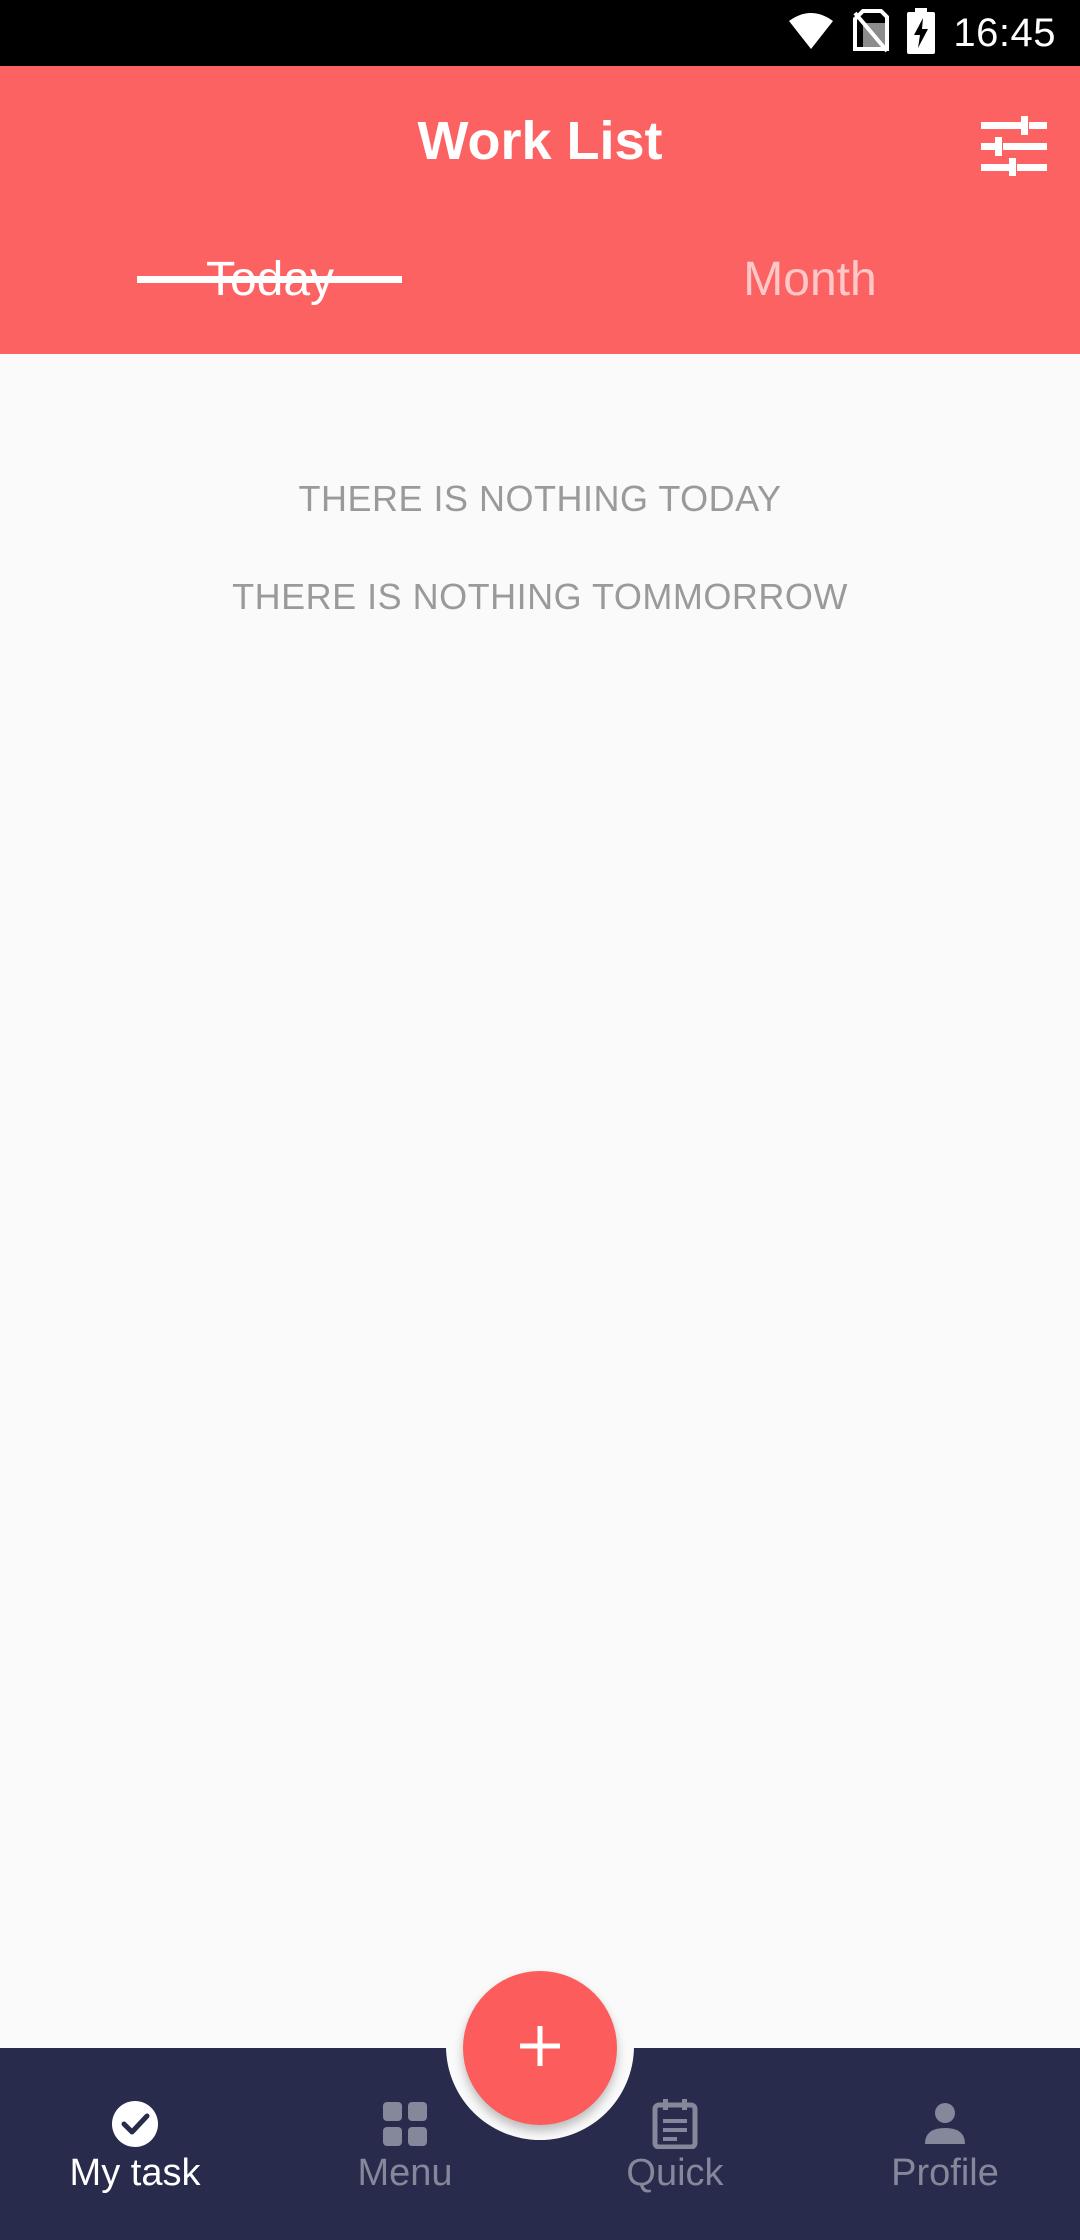  What do you see at coordinates (1004, 32) in the screenshot?
I see `status-time: 16:45` at bounding box center [1004, 32].